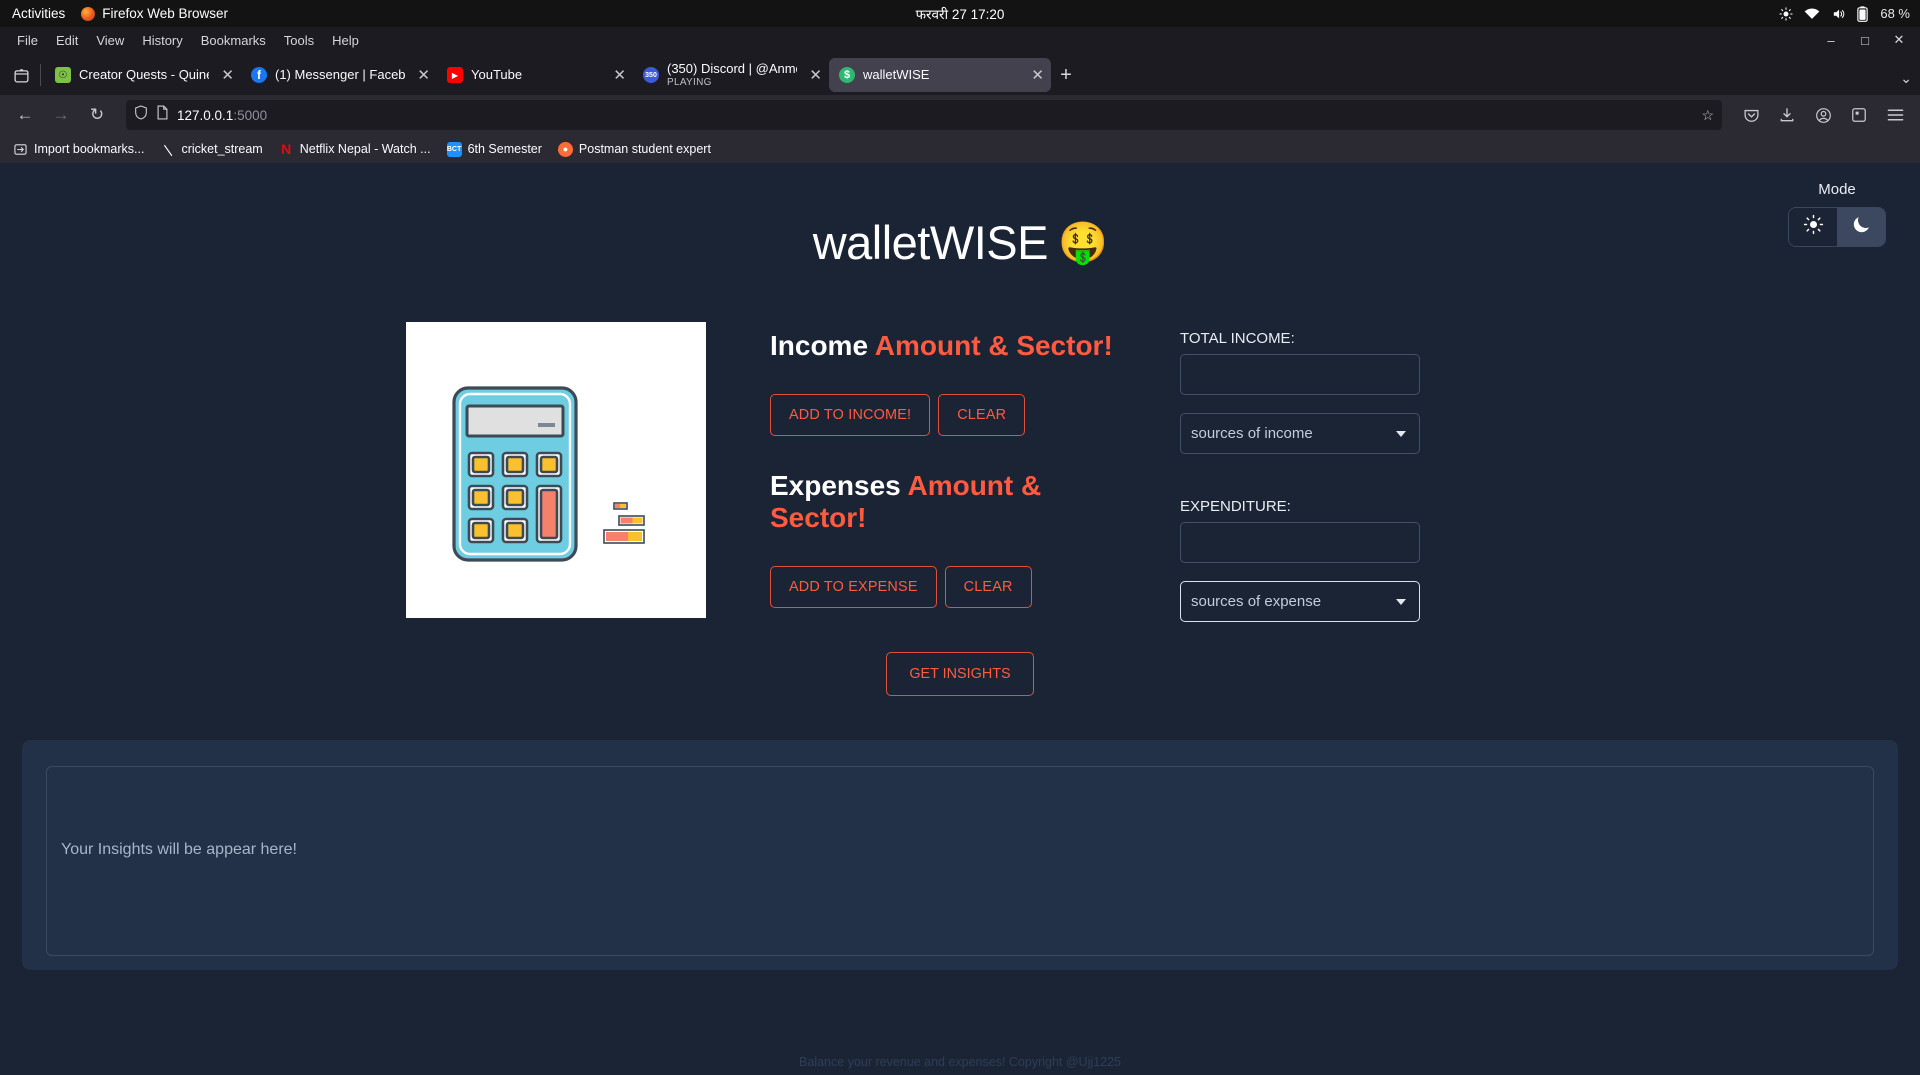  Describe the element at coordinates (141, 115) in the screenshot. I see `shield-icon` at that location.